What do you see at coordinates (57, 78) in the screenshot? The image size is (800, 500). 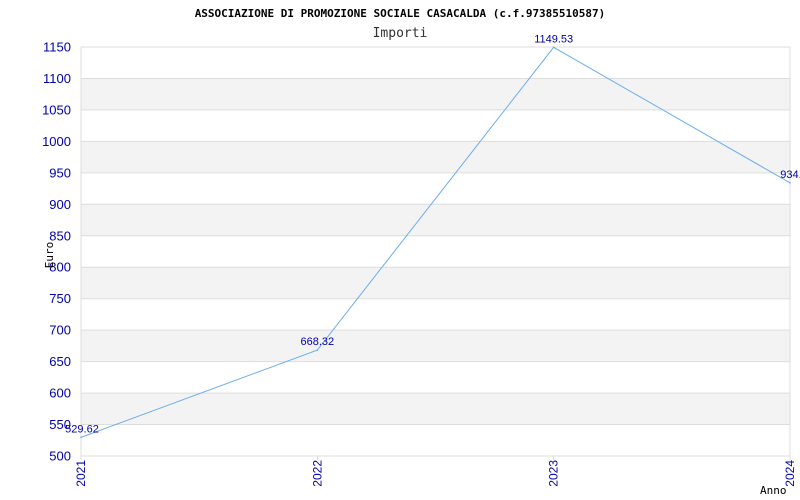 I see `y-tick-label: 1100` at bounding box center [57, 78].